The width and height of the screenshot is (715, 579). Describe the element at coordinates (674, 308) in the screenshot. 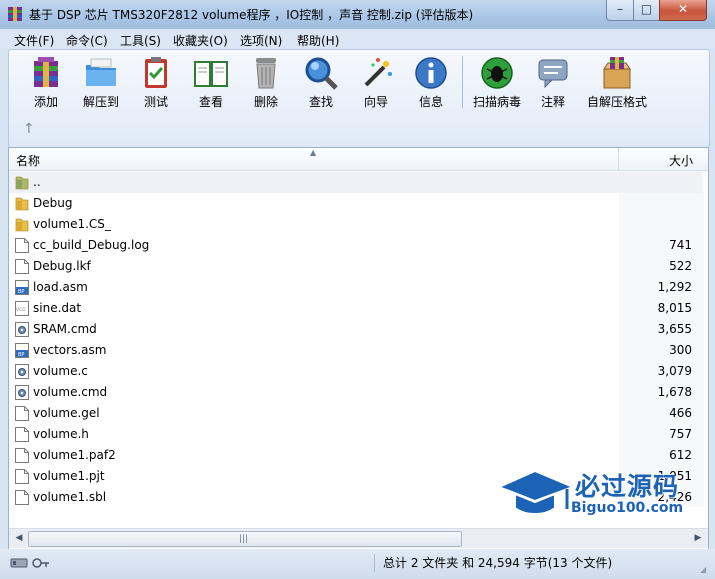

I see `file-size: 8,015` at that location.